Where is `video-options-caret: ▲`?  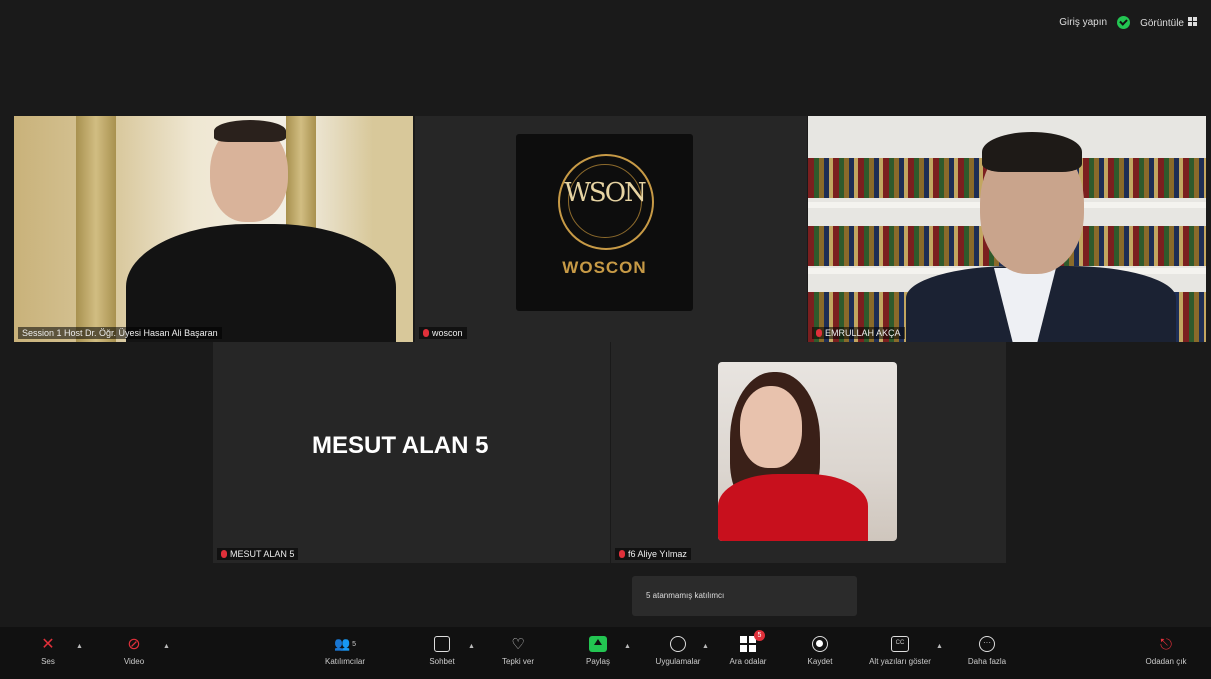 video-options-caret: ▲ is located at coordinates (166, 646).